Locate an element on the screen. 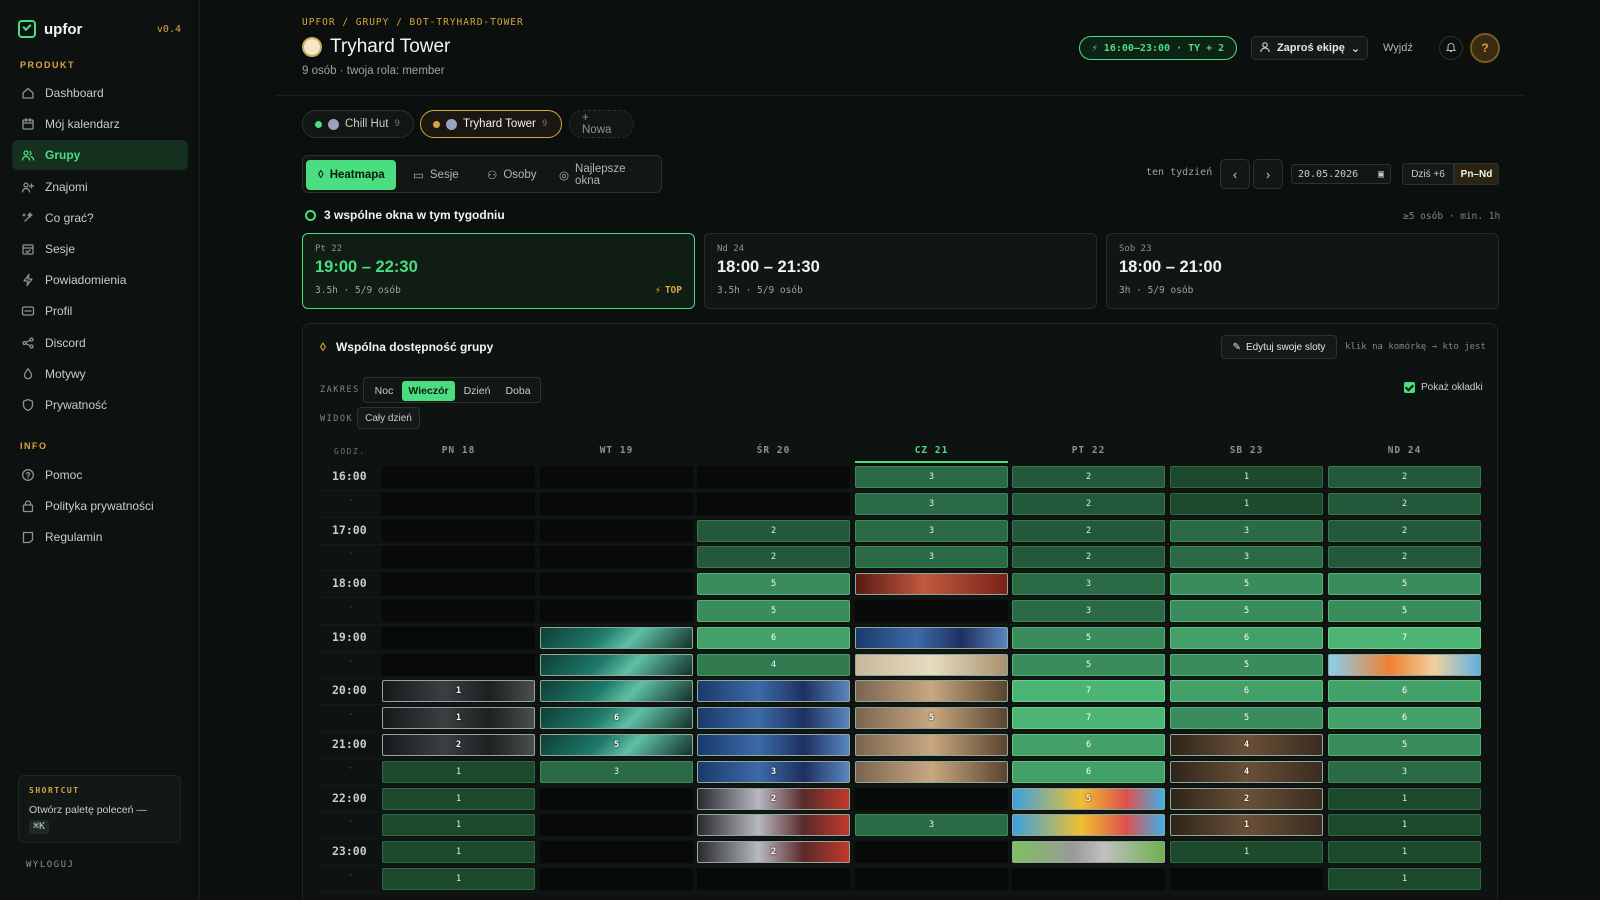  sidebar-item-co-grać: Co grać? is located at coordinates (100, 218).